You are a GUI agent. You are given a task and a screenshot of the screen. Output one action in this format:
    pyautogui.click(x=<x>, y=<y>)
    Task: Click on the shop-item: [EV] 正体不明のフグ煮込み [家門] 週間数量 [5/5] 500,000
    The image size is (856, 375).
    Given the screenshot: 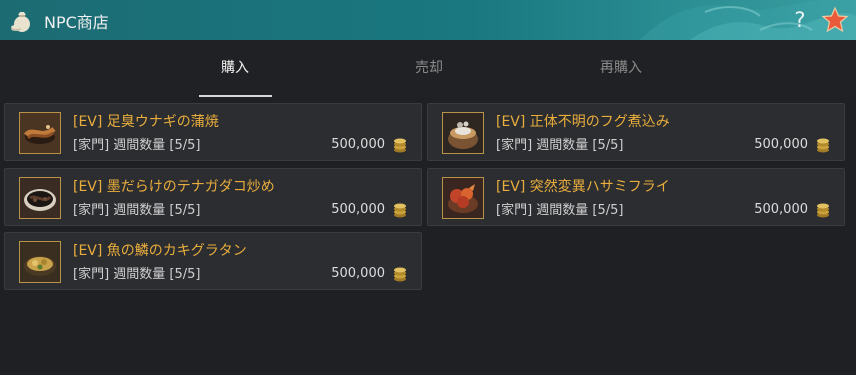 What is the action you would take?
    pyautogui.click(x=636, y=132)
    